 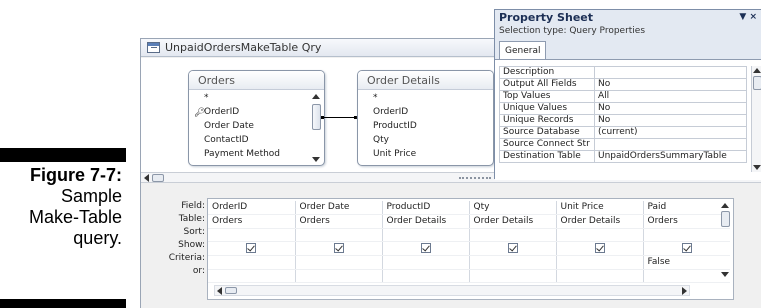 I want to click on caption-bar-top, so click(x=63, y=155).